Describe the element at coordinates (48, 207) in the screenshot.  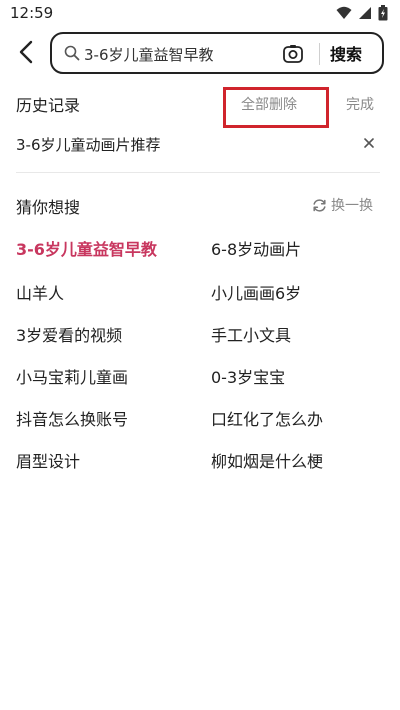
I see `guess-title: 猜你想搜` at that location.